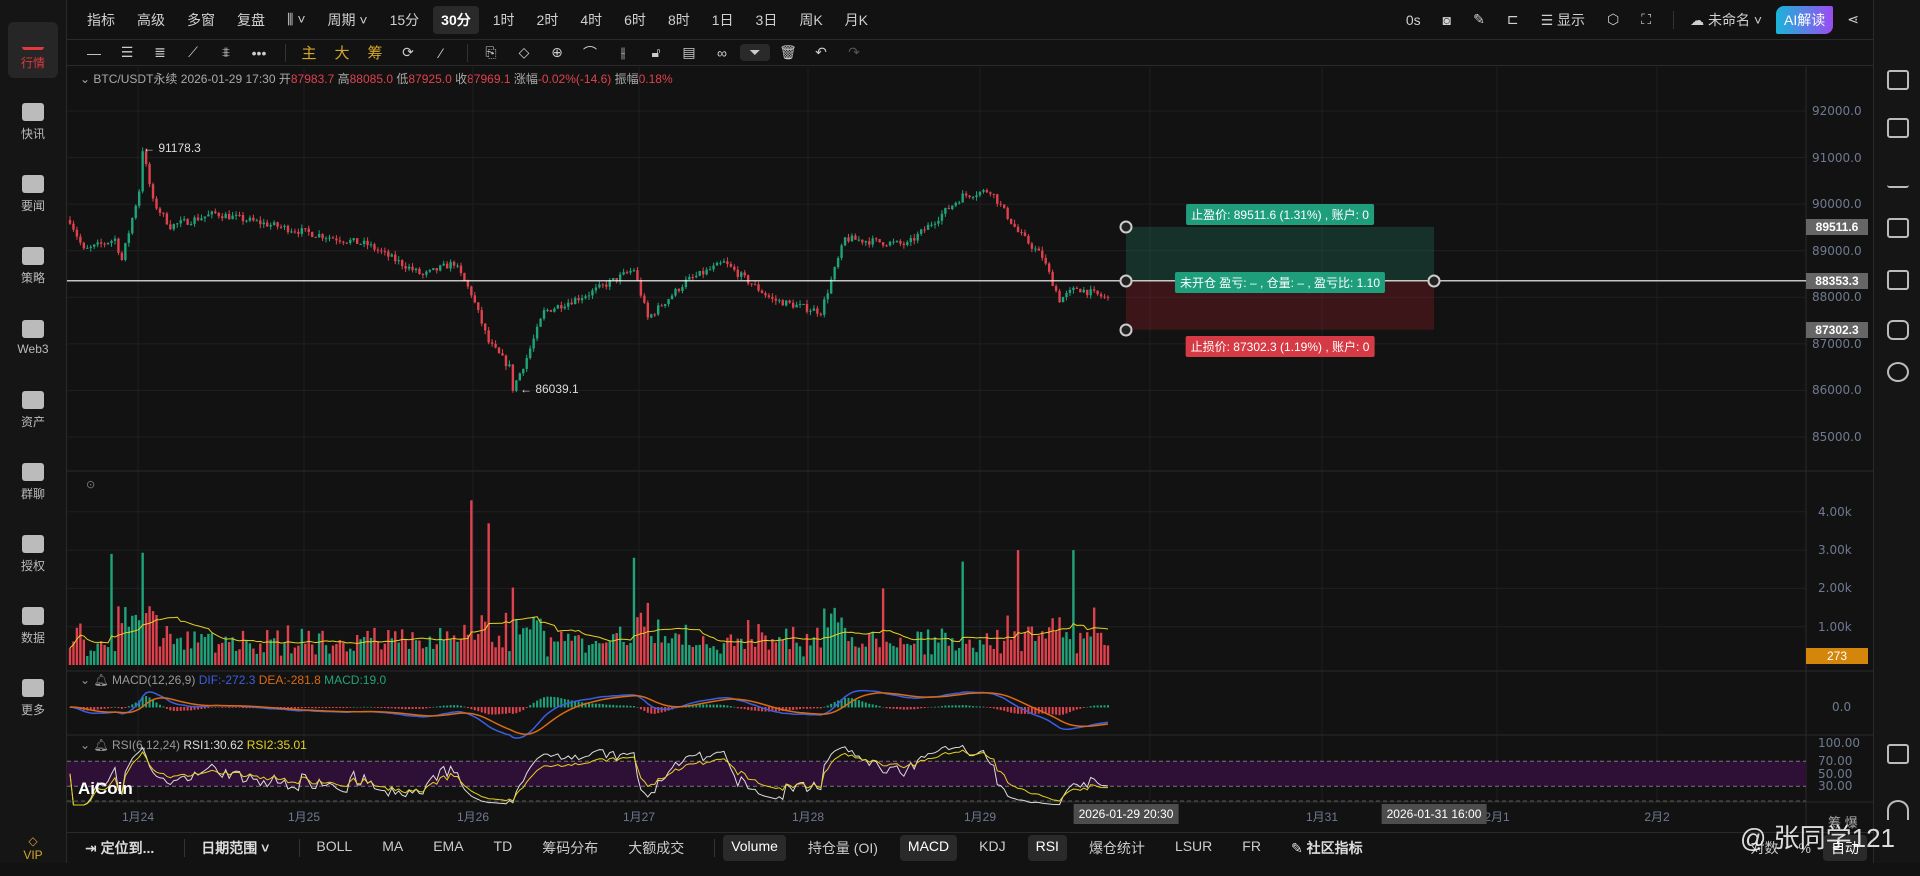 The width and height of the screenshot is (1920, 876). Describe the element at coordinates (570, 848) in the screenshot. I see `main-indicator-button: 筹码分布` at that location.